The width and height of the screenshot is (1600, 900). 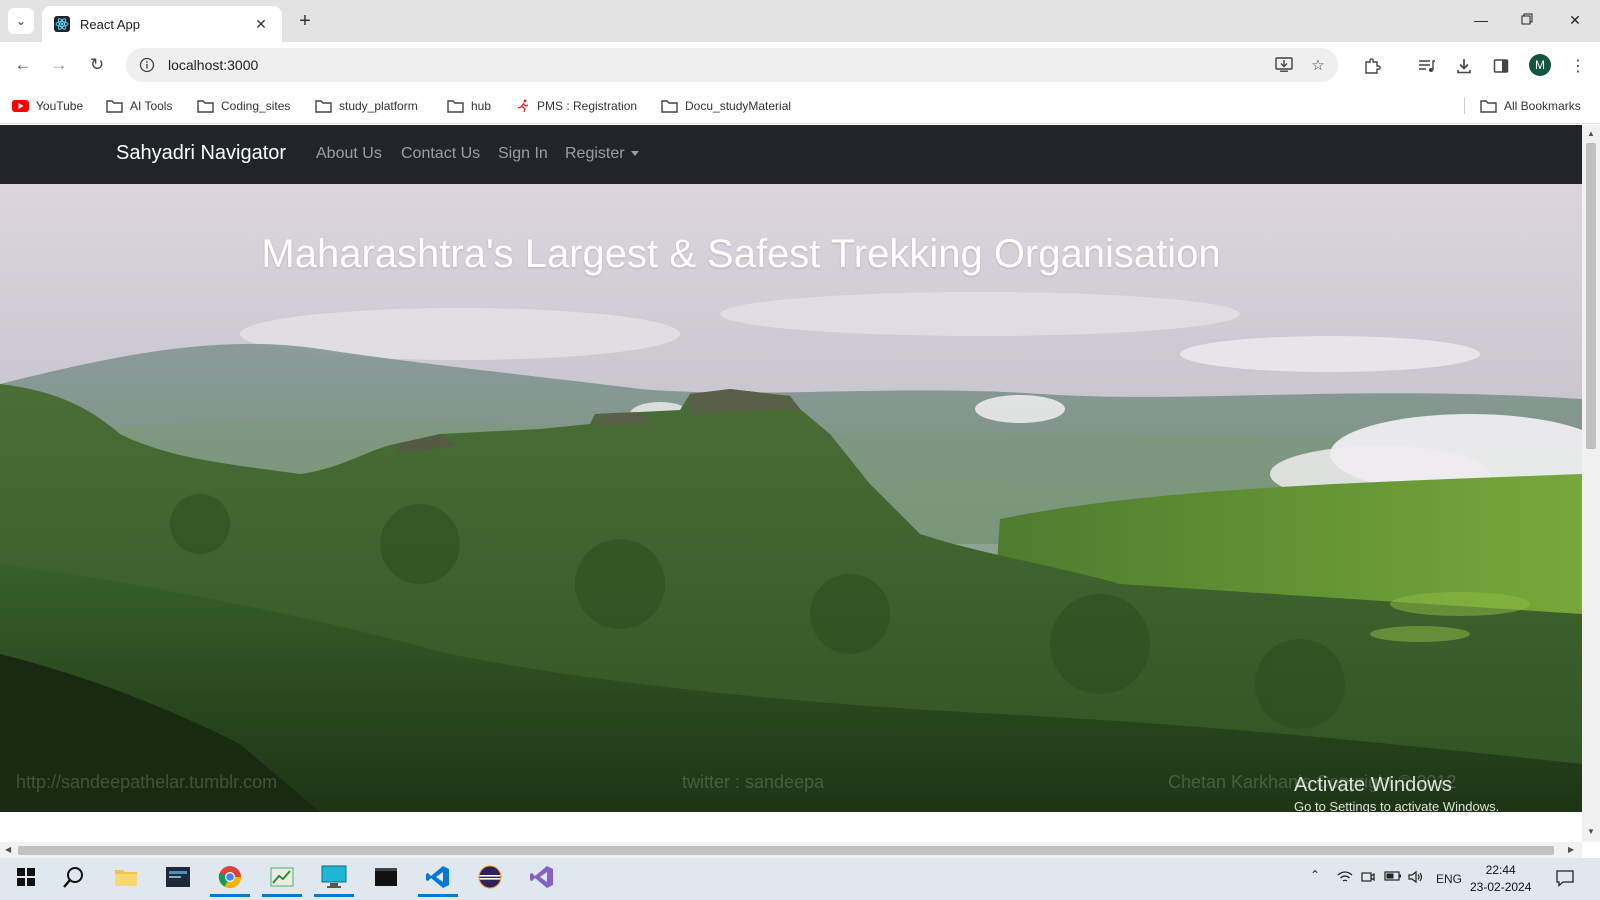 I want to click on taskbar-chrome, so click(x=230, y=879).